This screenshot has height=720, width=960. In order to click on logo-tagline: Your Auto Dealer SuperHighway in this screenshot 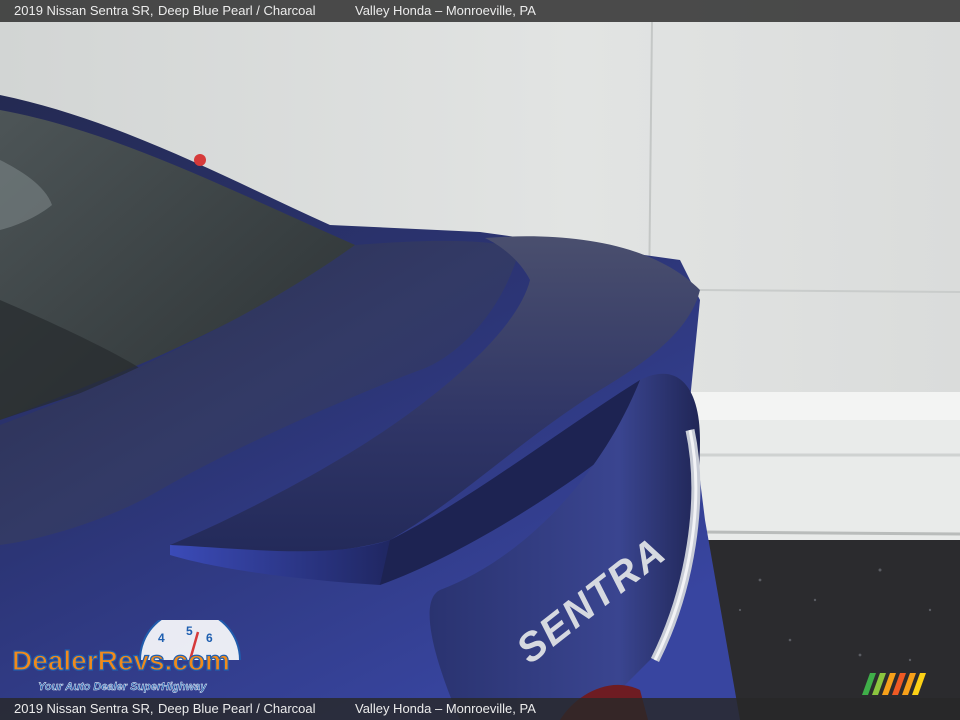, I will do `click(122, 687)`.